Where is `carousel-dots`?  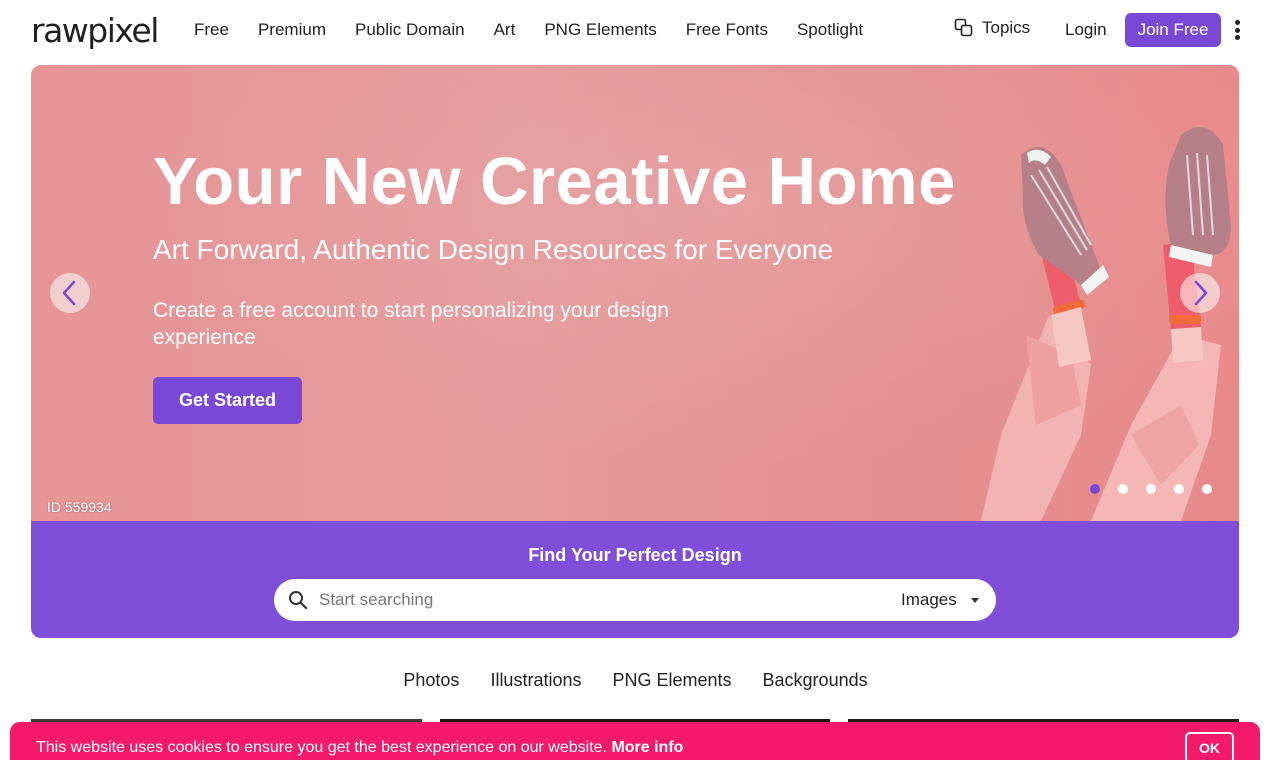 carousel-dots is located at coordinates (1151, 489).